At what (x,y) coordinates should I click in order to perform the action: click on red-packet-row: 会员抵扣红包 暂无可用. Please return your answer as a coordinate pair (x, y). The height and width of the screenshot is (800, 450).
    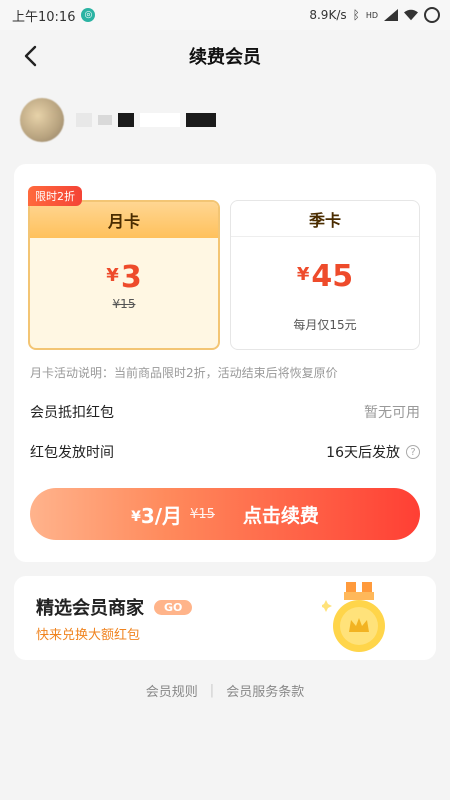
    Looking at the image, I should click on (225, 412).